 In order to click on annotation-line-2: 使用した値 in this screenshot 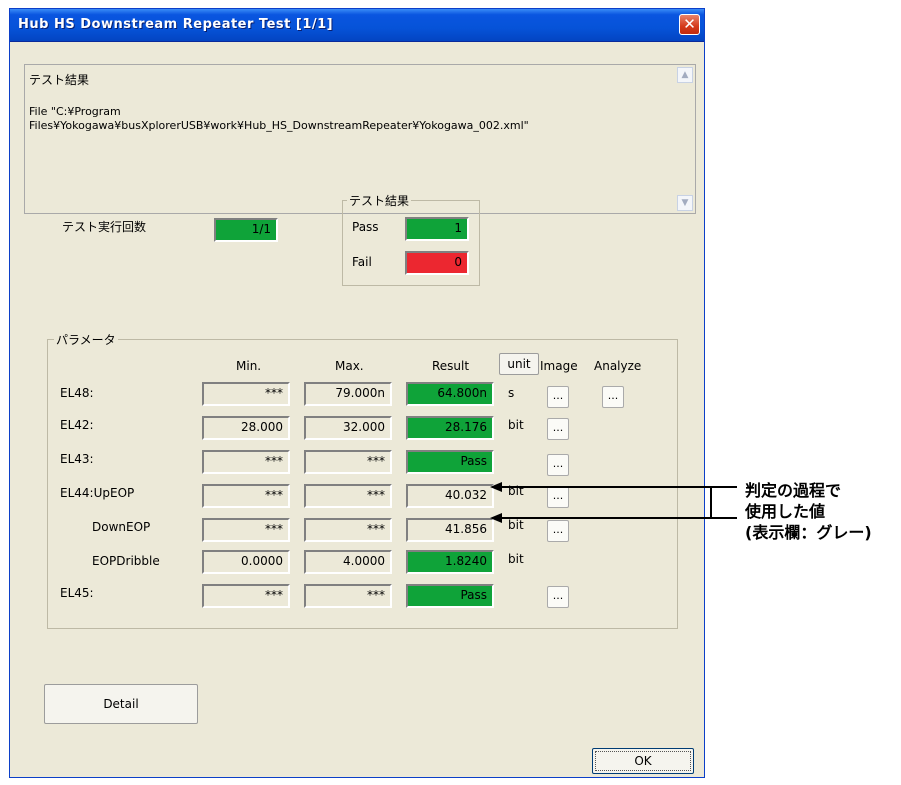, I will do `click(785, 511)`.